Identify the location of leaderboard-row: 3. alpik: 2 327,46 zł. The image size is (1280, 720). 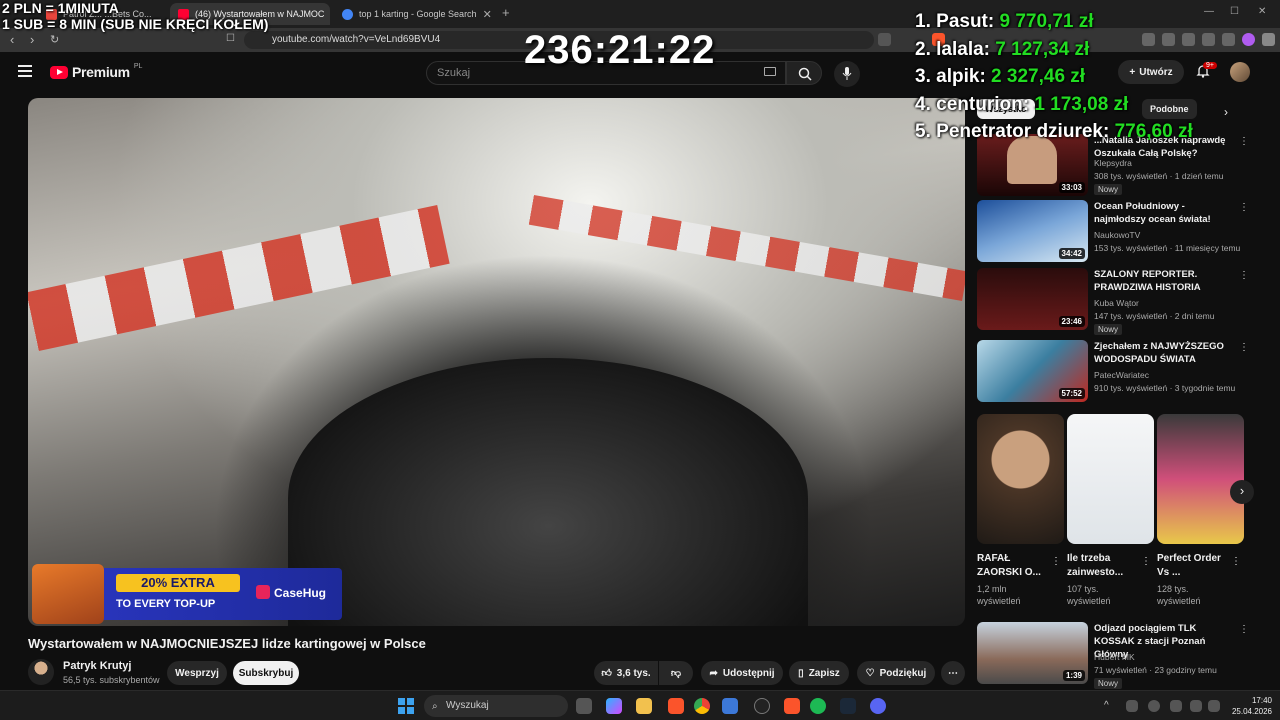
(1054, 77).